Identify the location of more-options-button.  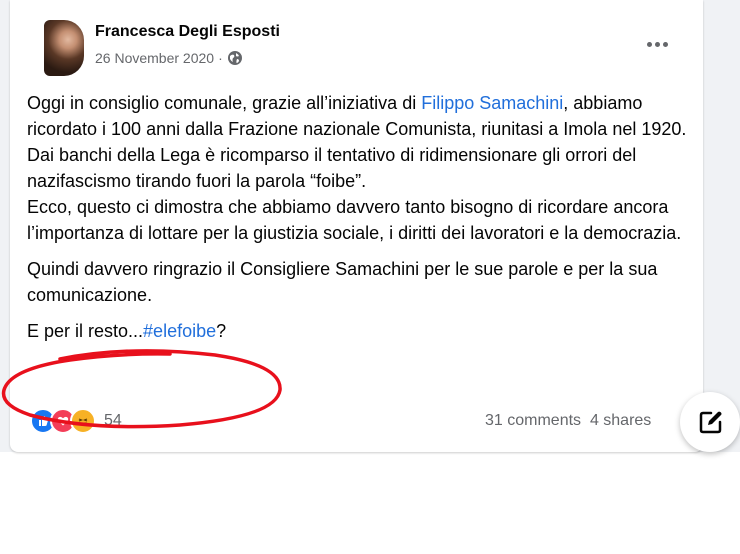
(657, 44).